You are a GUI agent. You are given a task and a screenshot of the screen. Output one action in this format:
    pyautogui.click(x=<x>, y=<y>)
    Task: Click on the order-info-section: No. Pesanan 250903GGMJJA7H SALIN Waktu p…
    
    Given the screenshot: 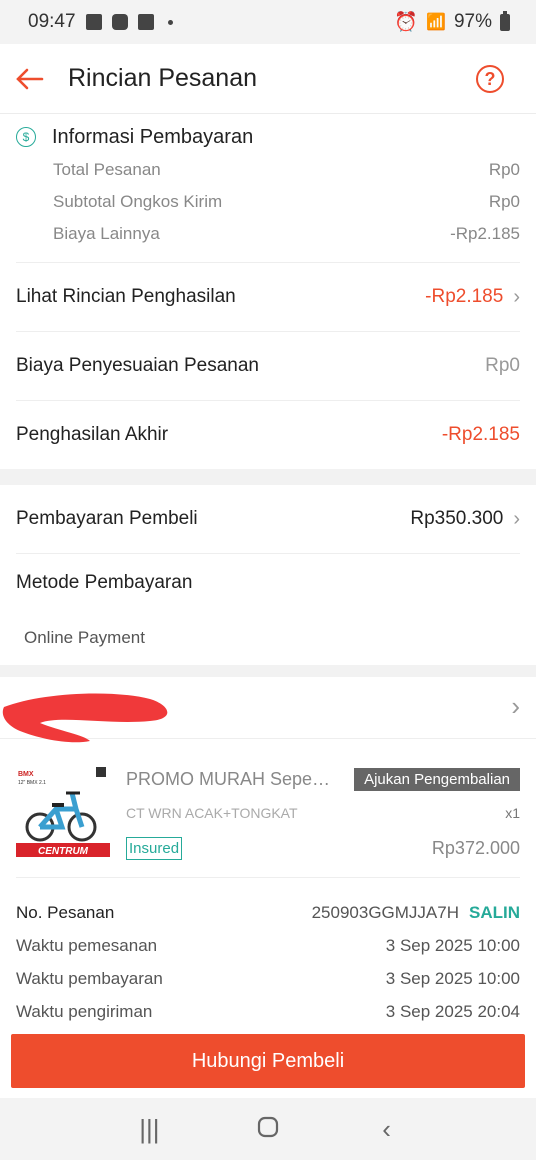 What is the action you would take?
    pyautogui.click(x=268, y=952)
    